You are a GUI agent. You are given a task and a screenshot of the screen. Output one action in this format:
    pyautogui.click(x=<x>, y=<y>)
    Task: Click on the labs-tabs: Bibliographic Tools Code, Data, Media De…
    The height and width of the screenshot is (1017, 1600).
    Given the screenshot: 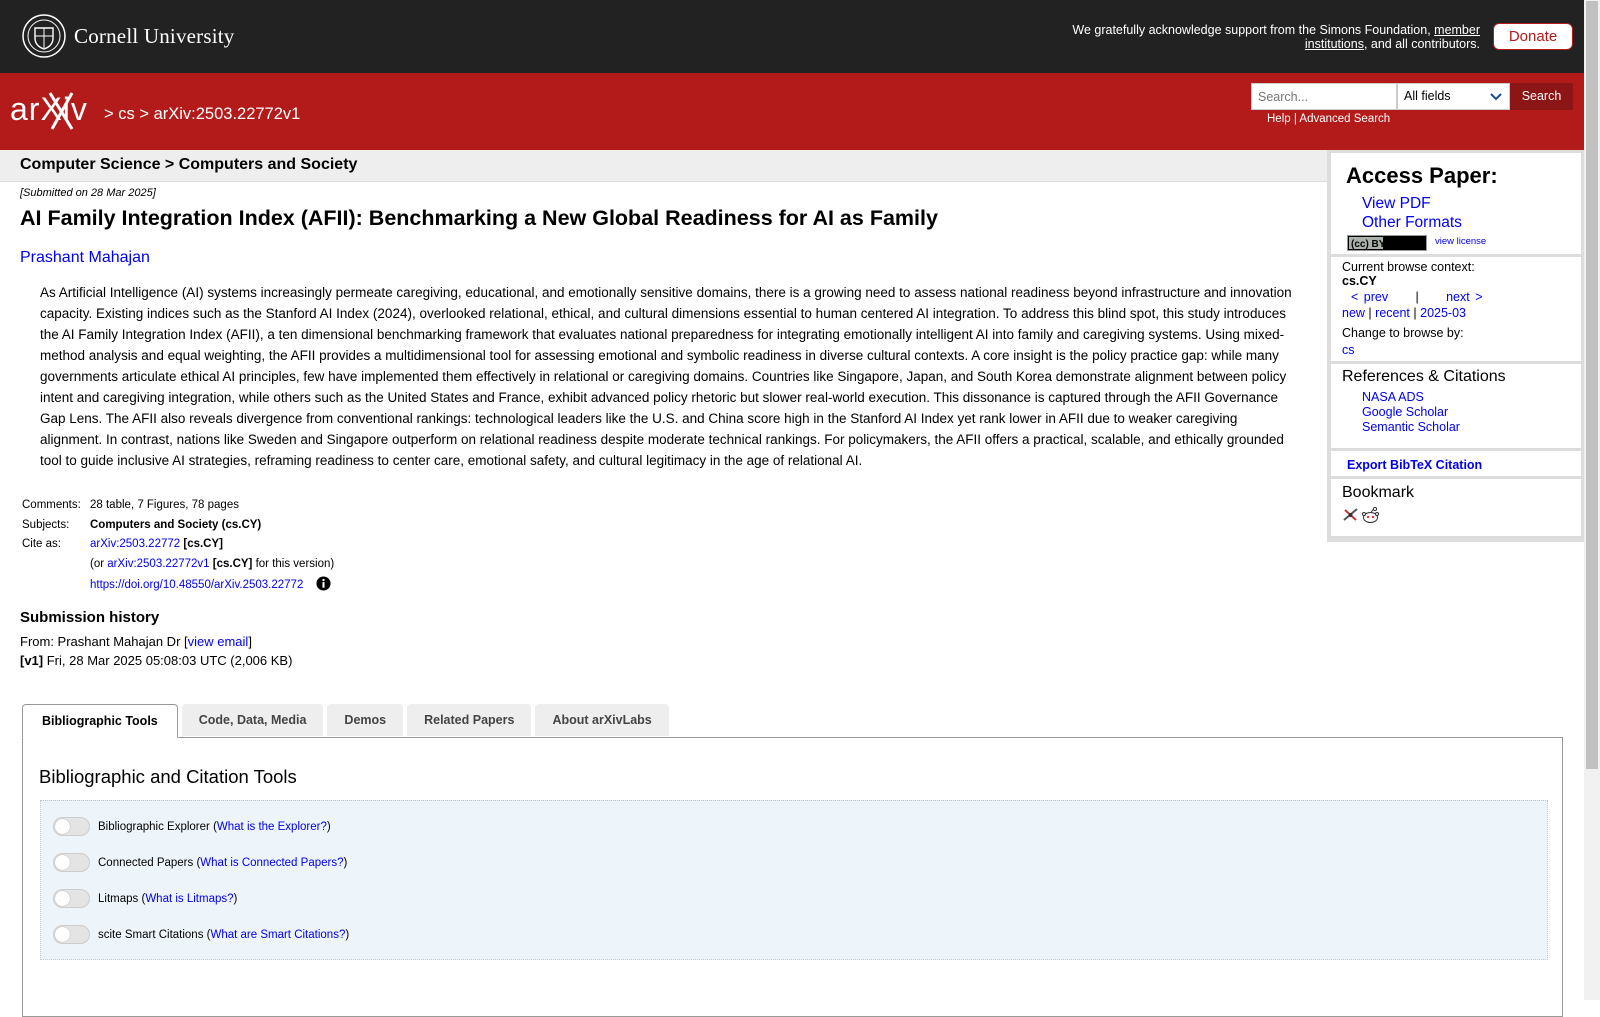 What is the action you would take?
    pyautogui.click(x=347, y=721)
    